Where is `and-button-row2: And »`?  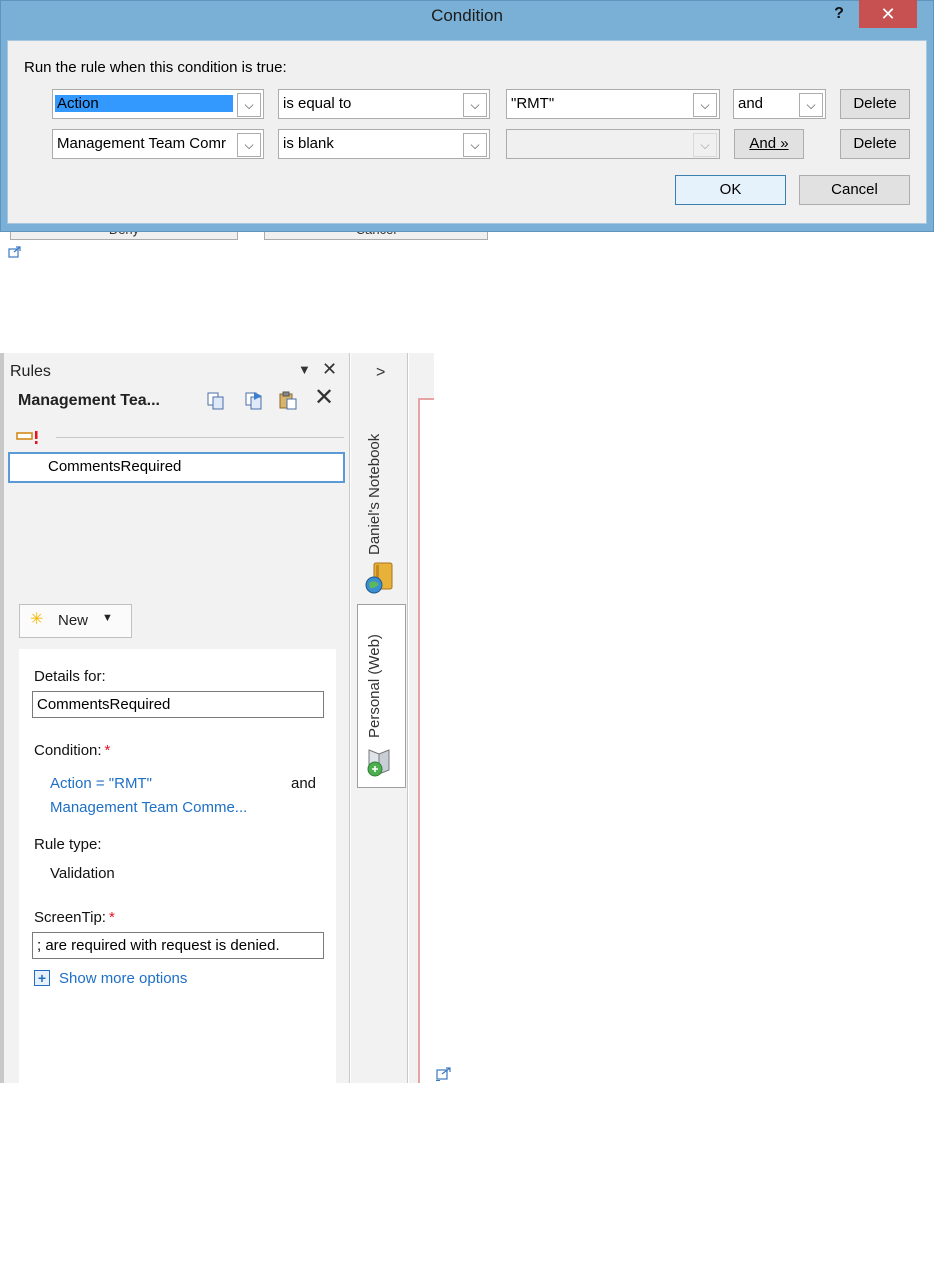
and-button-row2: And » is located at coordinates (769, 144).